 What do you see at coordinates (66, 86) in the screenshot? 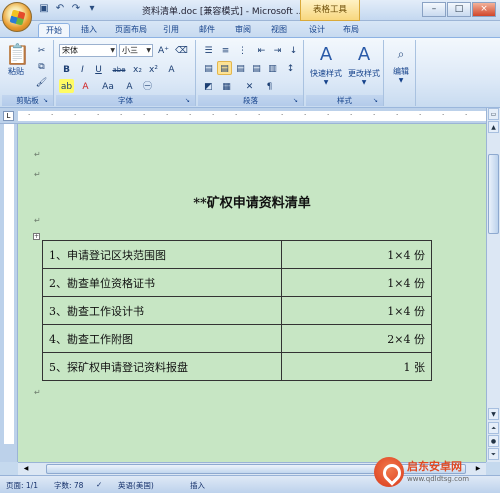
I see `highlight-icon: ab` at bounding box center [66, 86].